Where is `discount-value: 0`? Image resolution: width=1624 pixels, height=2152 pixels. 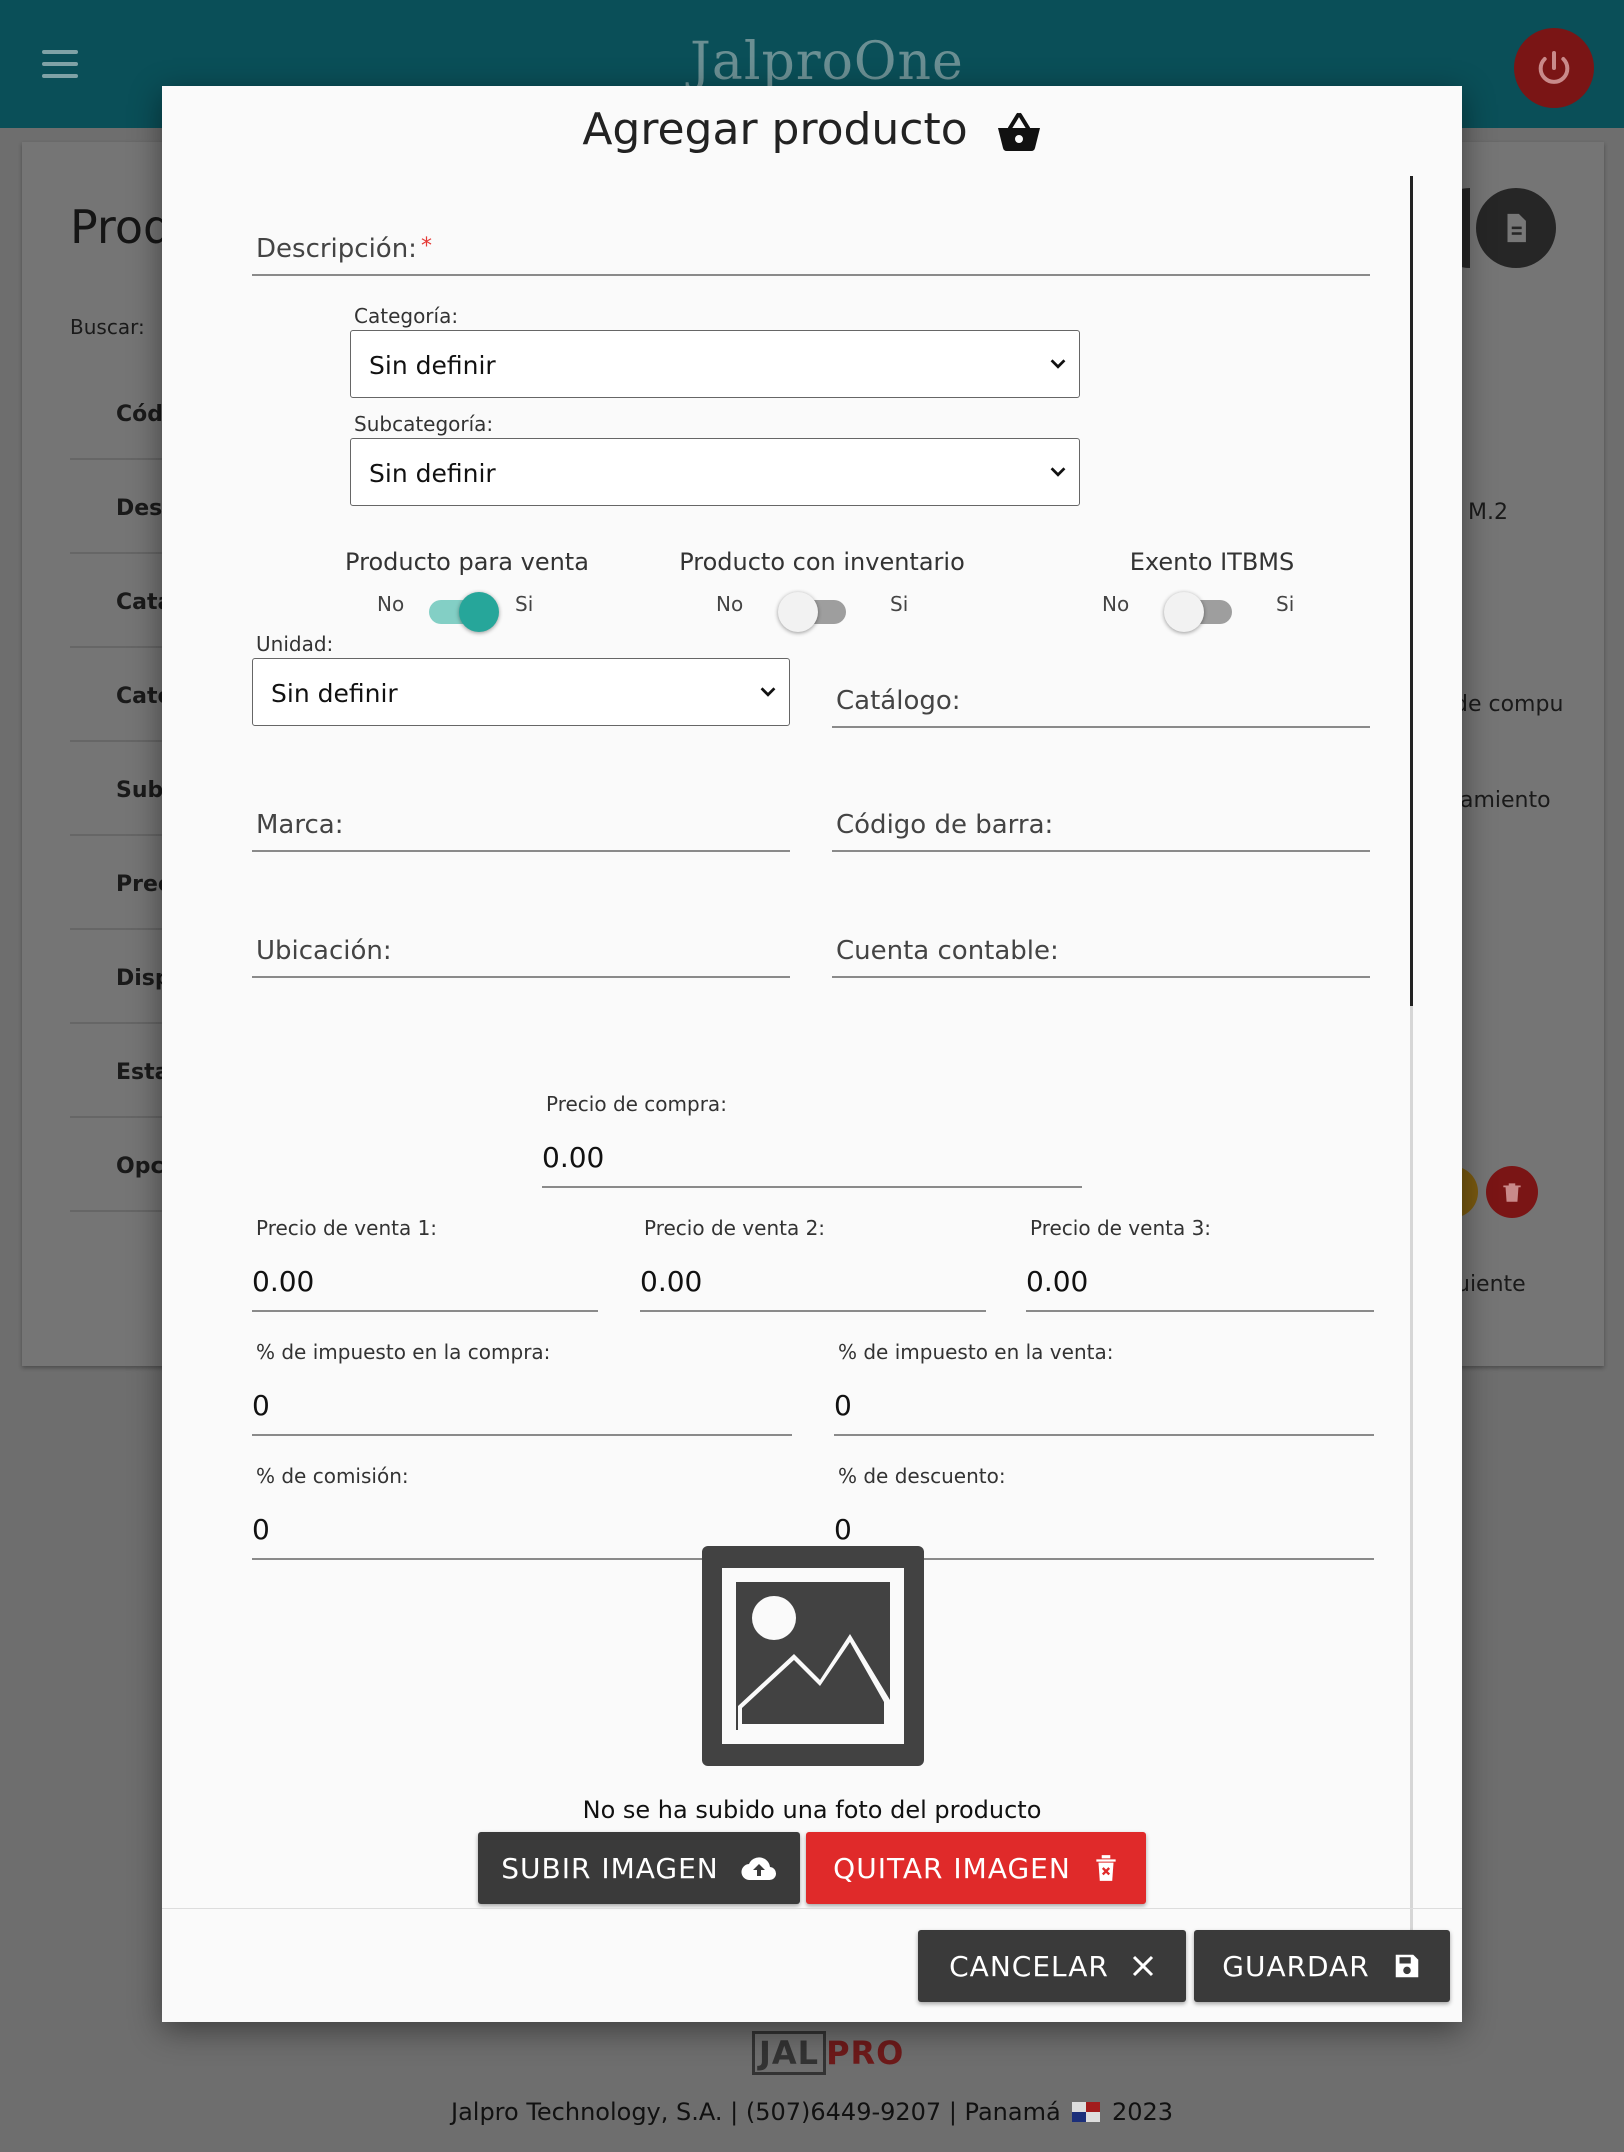 discount-value: 0 is located at coordinates (843, 1529).